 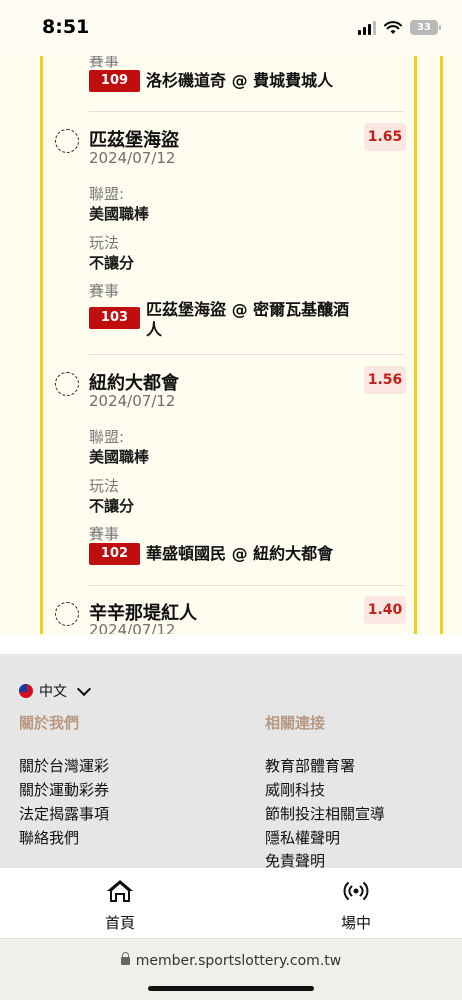 I want to click on event-name: 華盛頓國民 @ 紐約大都會, so click(x=240, y=553).